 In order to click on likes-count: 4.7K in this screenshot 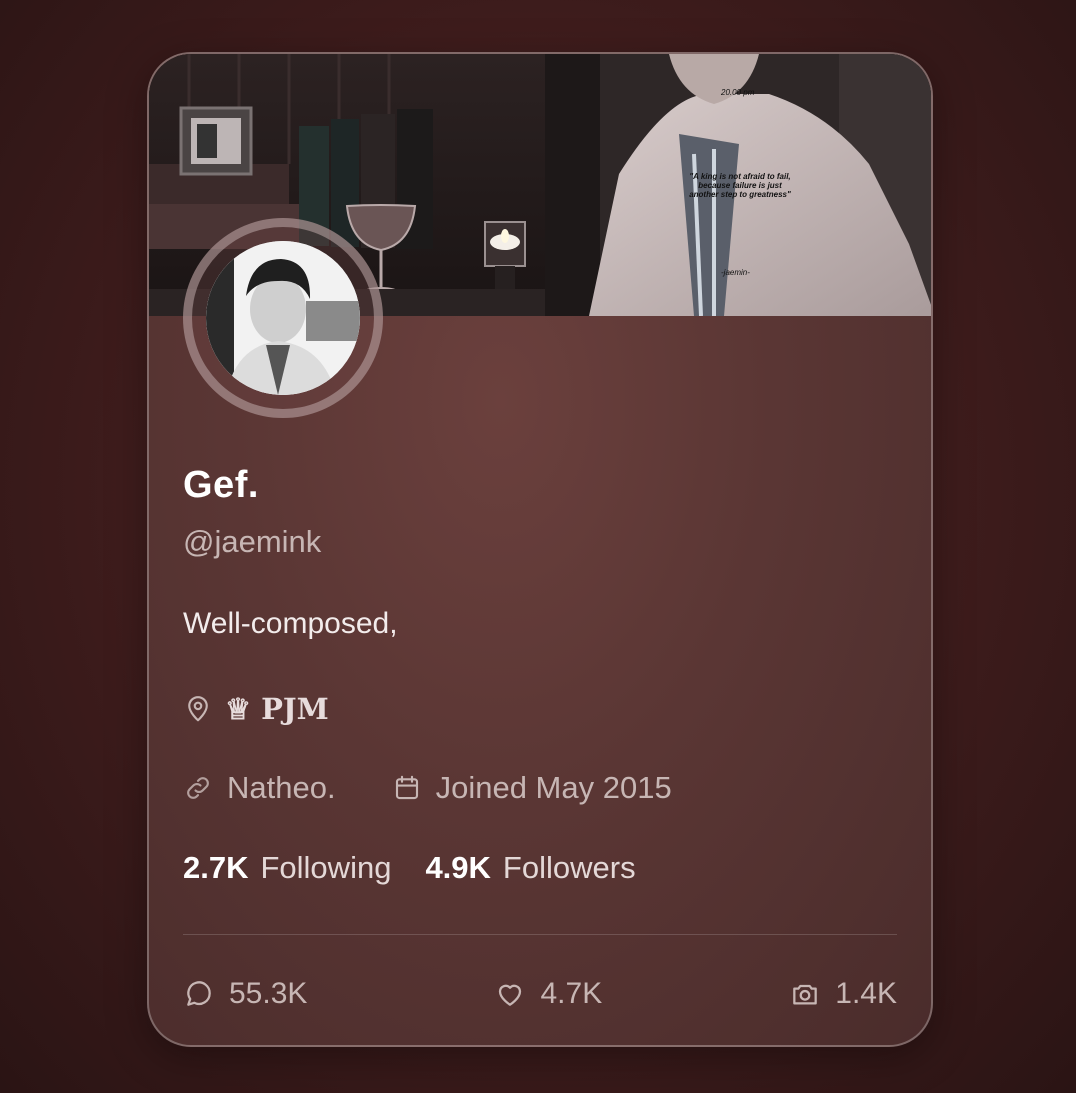, I will do `click(571, 993)`.